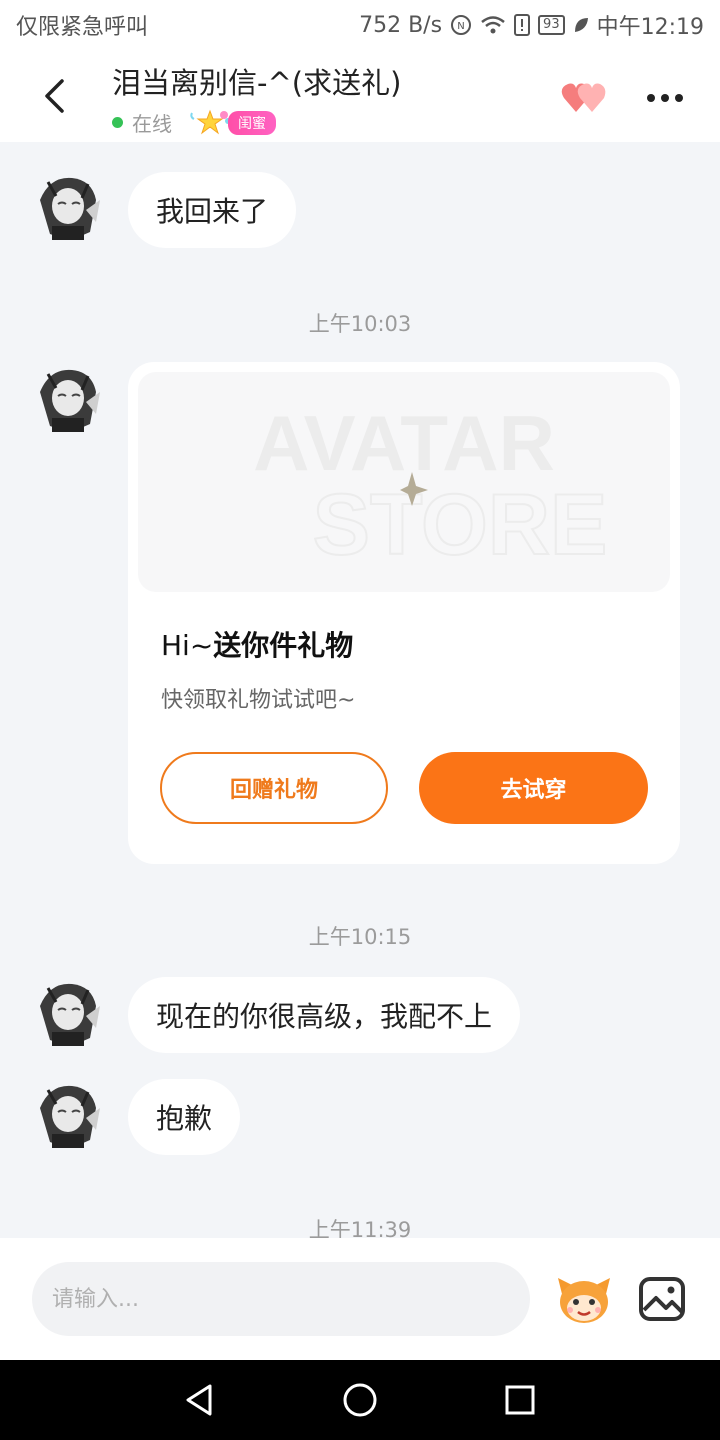 This screenshot has height=1440, width=720. I want to click on relation-badge: 闺蜜, so click(232, 123).